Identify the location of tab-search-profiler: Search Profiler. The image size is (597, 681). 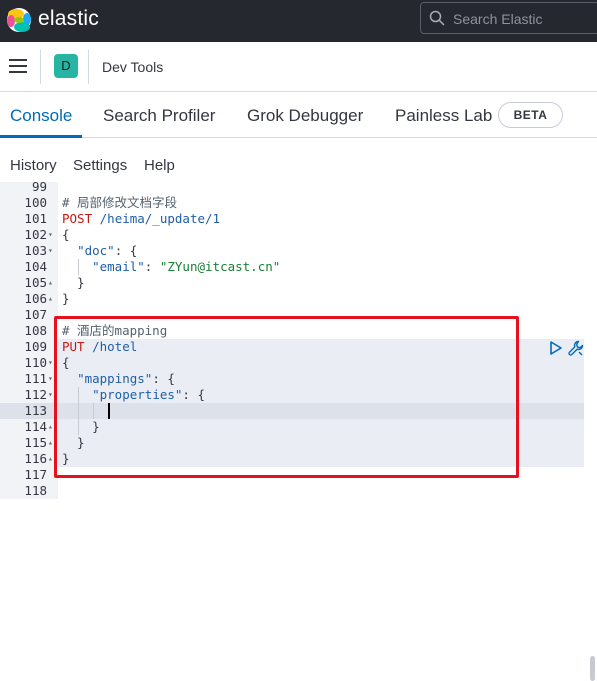
(159, 116).